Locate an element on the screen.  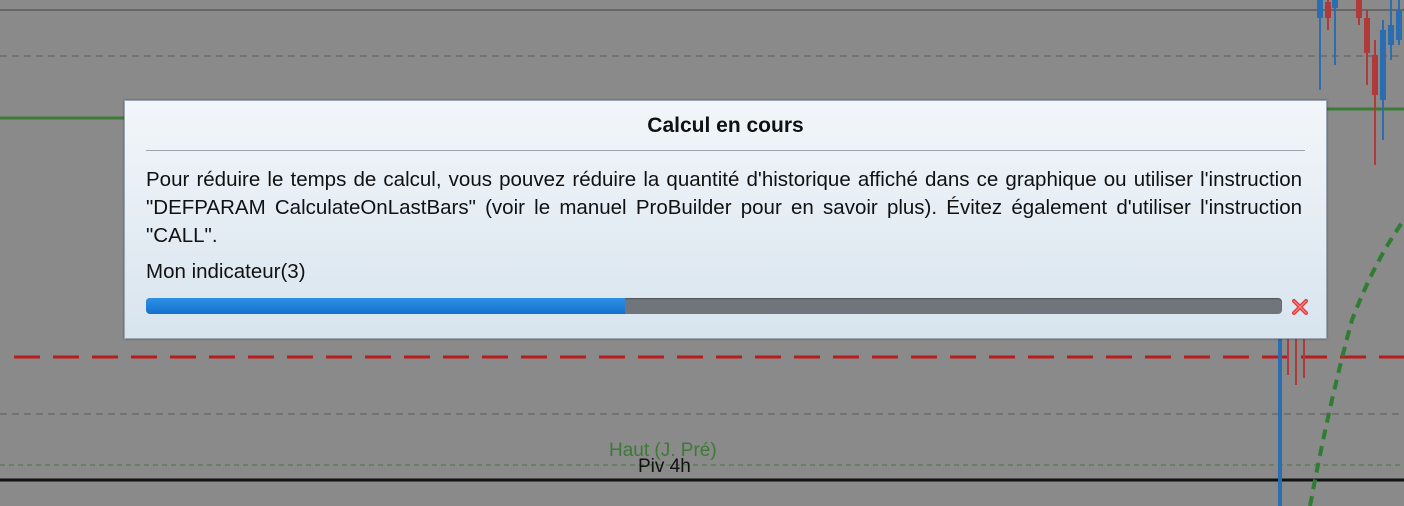
close-x-icon is located at coordinates (1300, 307).